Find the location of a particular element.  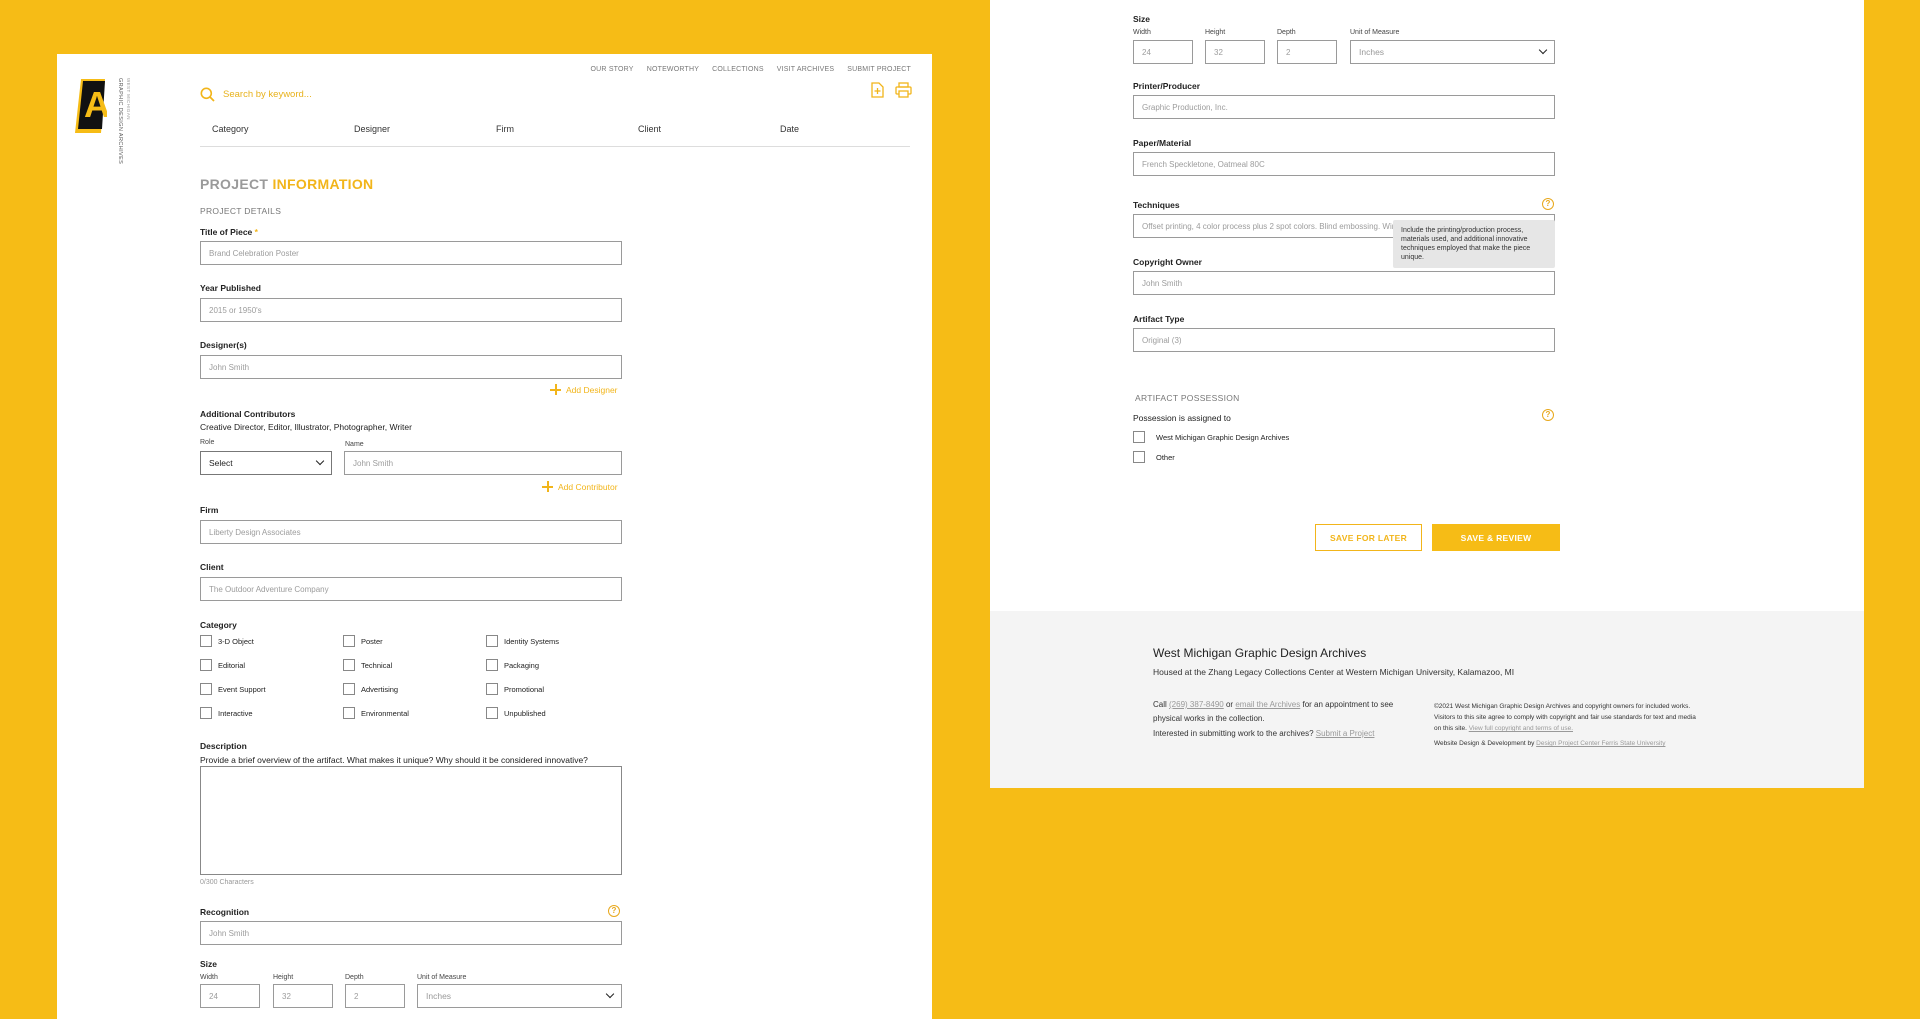

add-document-icon is located at coordinates (877, 90).